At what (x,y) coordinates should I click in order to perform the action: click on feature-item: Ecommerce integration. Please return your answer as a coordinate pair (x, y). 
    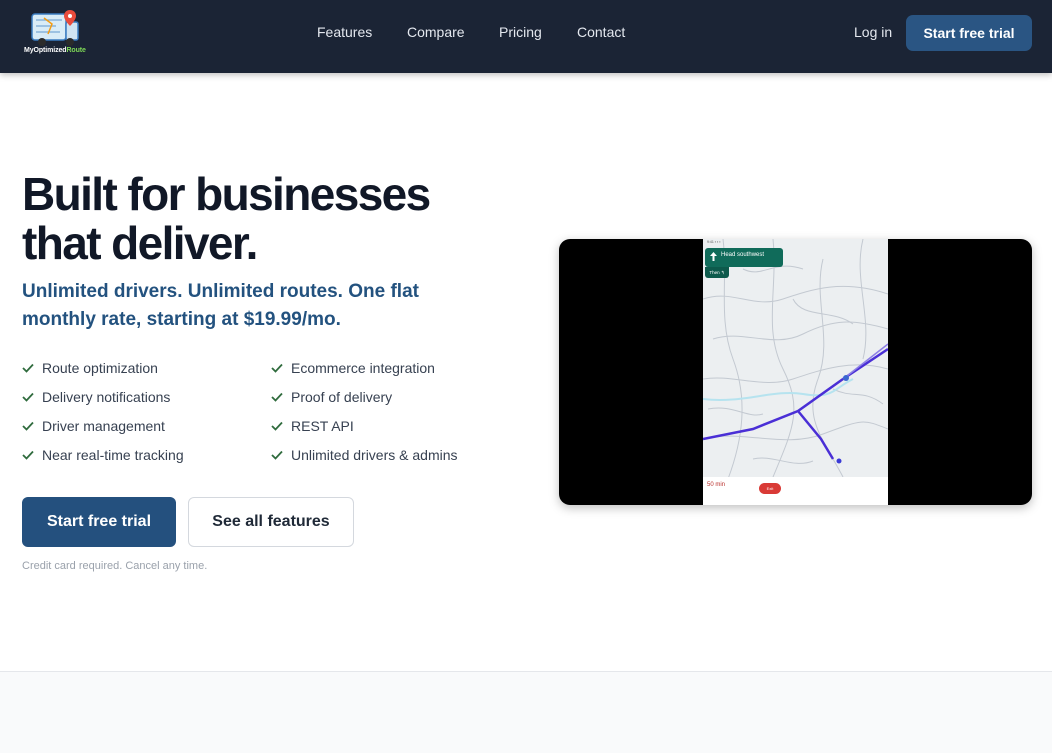
    Looking at the image, I should click on (353, 368).